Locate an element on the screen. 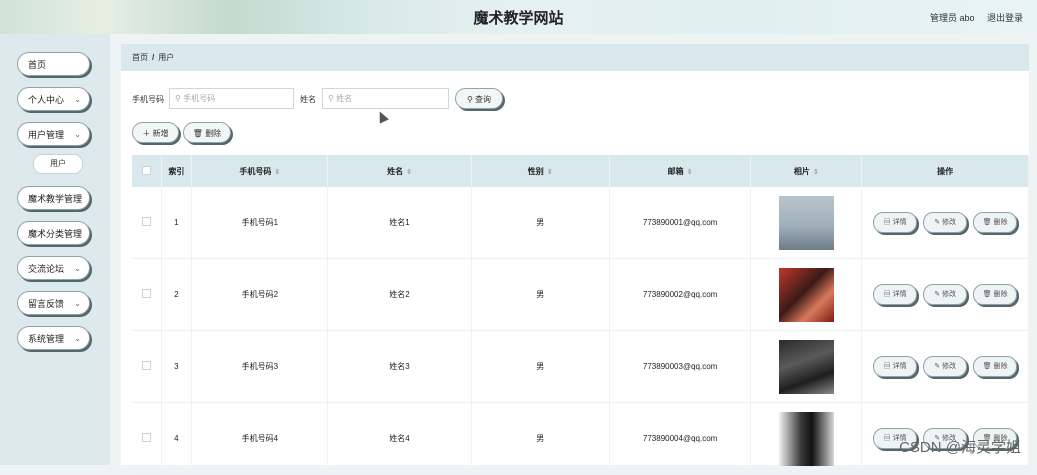 This screenshot has height=475, width=1037. phone-placeholder: 手机号码 is located at coordinates (199, 98).